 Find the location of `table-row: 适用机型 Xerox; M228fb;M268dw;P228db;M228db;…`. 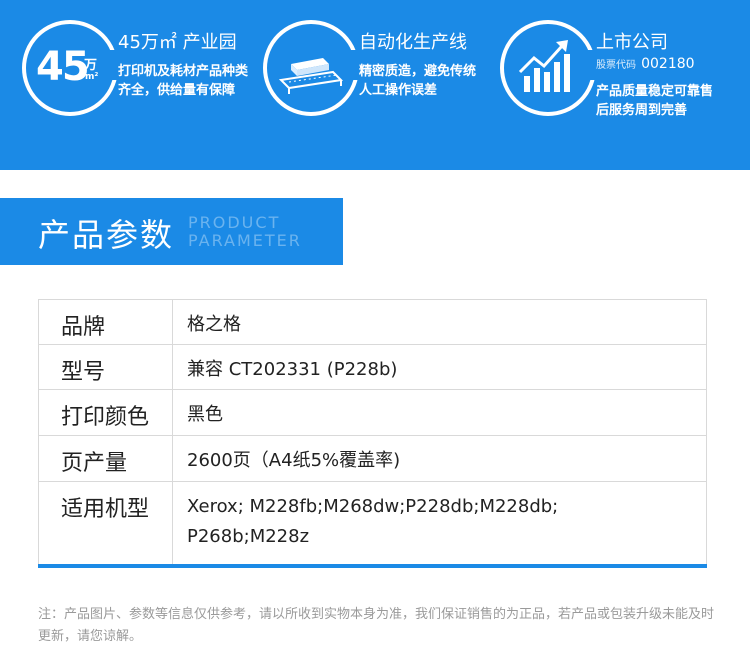

table-row: 适用机型 Xerox; M228fb;M268dw;P228db;M228db;… is located at coordinates (372, 523).